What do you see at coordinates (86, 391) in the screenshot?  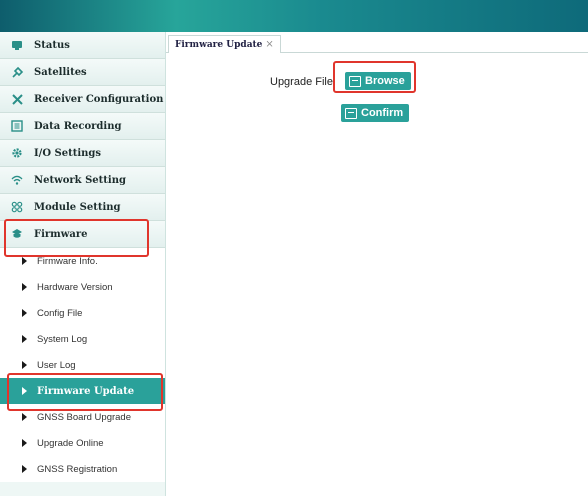 I see `submenu-item-label: Firmware Update` at bounding box center [86, 391].